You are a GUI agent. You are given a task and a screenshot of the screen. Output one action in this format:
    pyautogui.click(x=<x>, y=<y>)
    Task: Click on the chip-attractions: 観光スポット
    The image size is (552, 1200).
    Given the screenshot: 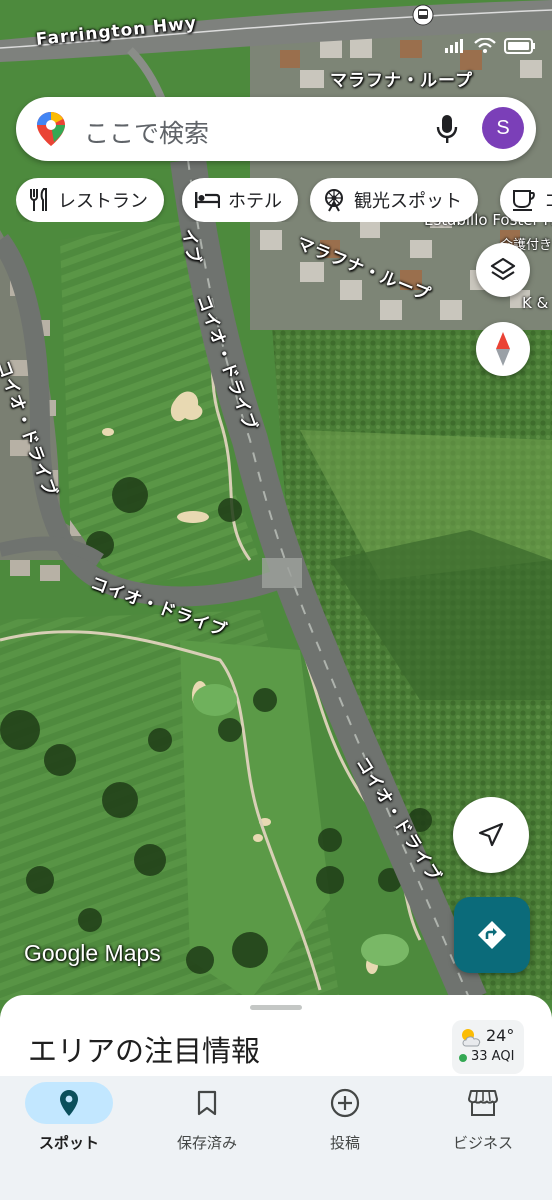 What is the action you would take?
    pyautogui.click(x=394, y=200)
    